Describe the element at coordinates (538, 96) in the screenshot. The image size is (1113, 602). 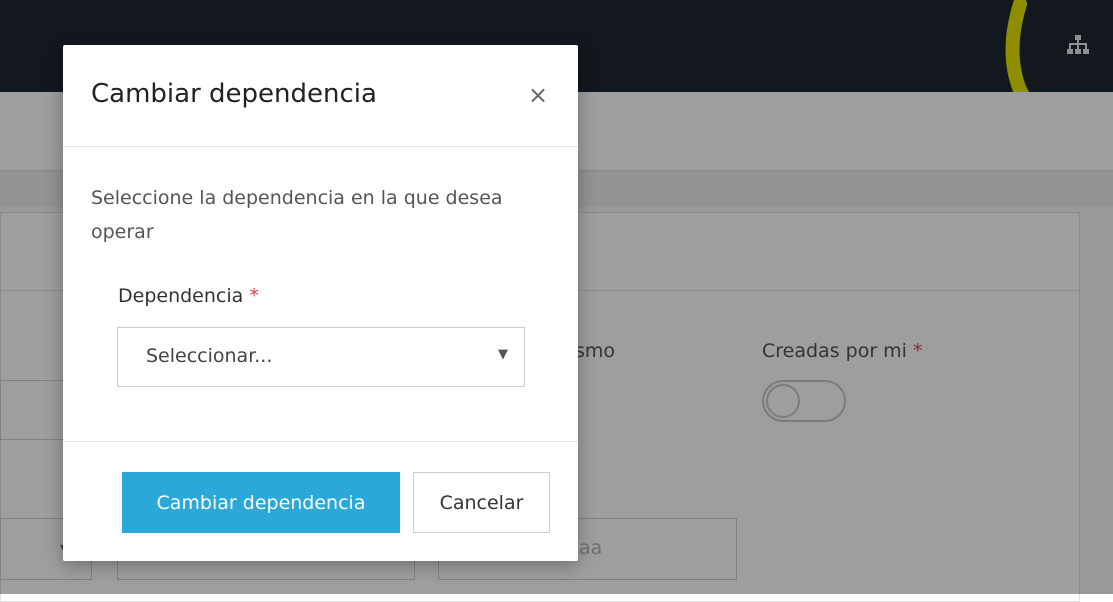
I see `close-icon: ×` at that location.